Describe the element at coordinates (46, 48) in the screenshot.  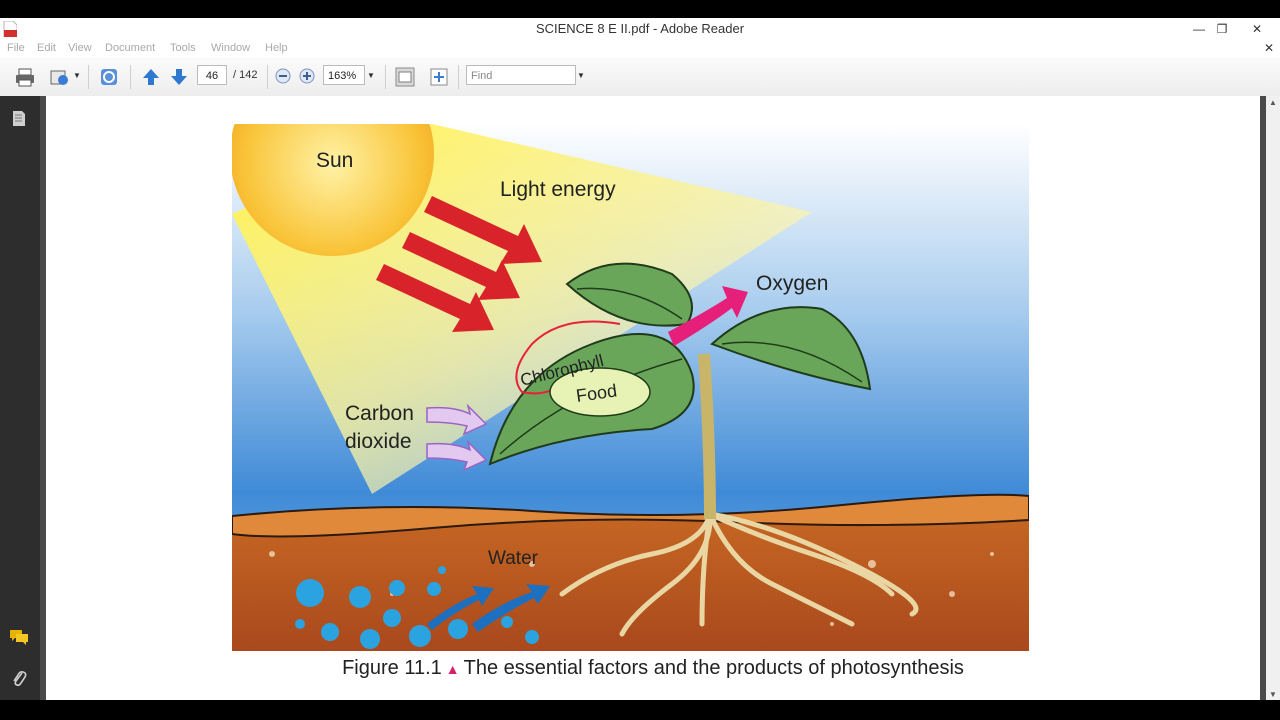
I see `menu-edit: Edit` at that location.